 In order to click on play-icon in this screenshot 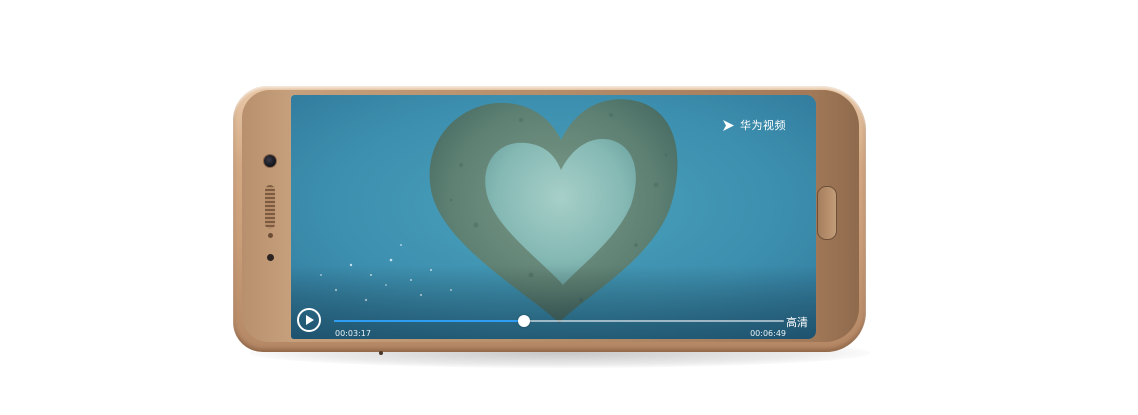, I will do `click(310, 320)`.